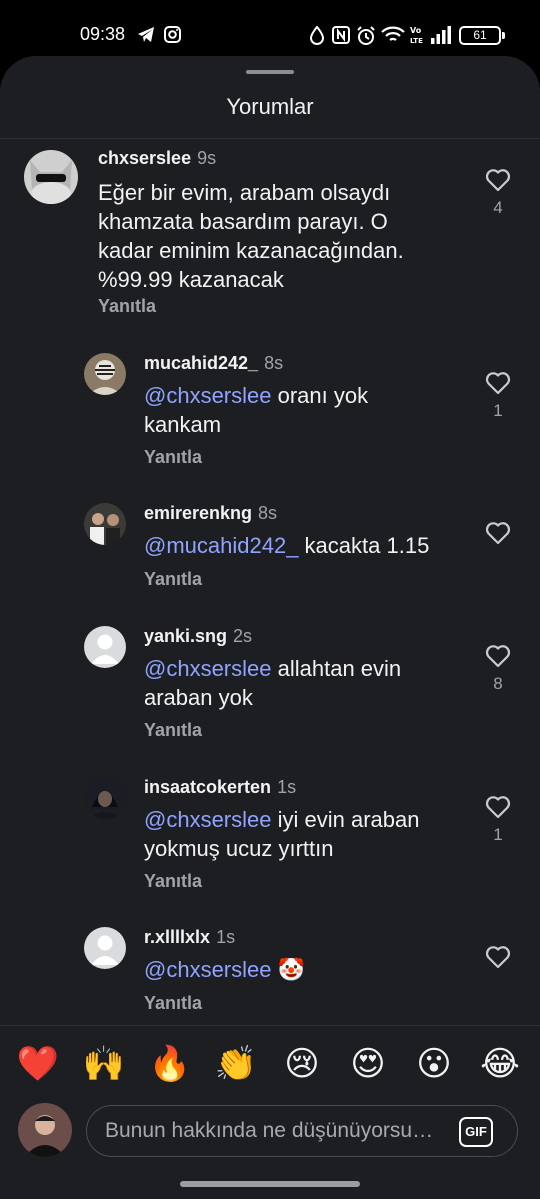 Image resolution: width=540 pixels, height=1199 pixels. What do you see at coordinates (207, 158) in the screenshot?
I see `comment-time: 9s` at bounding box center [207, 158].